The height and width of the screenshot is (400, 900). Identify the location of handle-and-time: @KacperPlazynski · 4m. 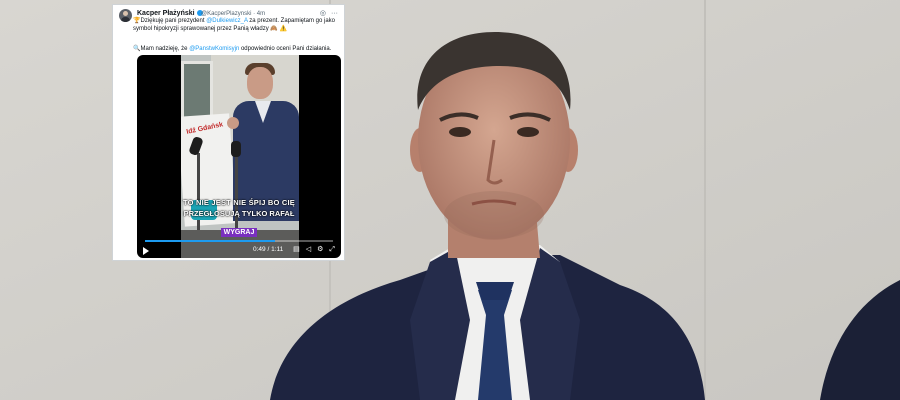
(233, 14).